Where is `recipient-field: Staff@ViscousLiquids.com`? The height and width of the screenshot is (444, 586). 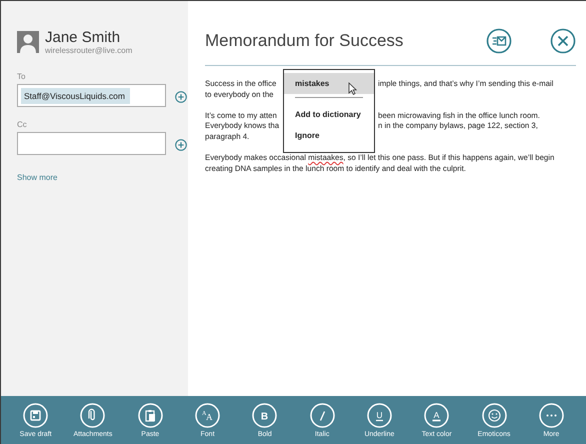 recipient-field: Staff@ViscousLiquids.com is located at coordinates (91, 95).